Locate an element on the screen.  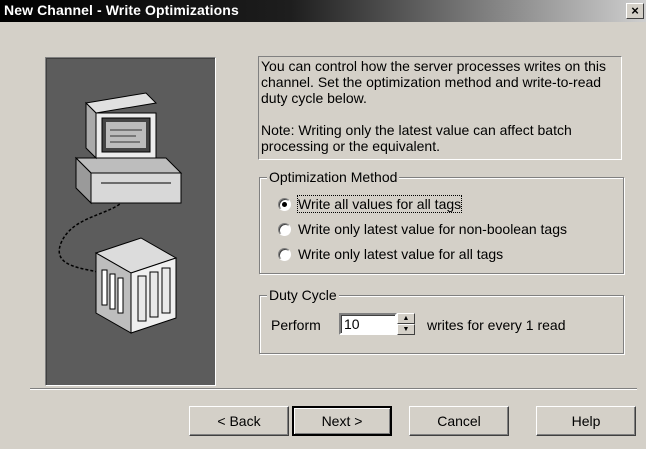
separator is located at coordinates (333, 389).